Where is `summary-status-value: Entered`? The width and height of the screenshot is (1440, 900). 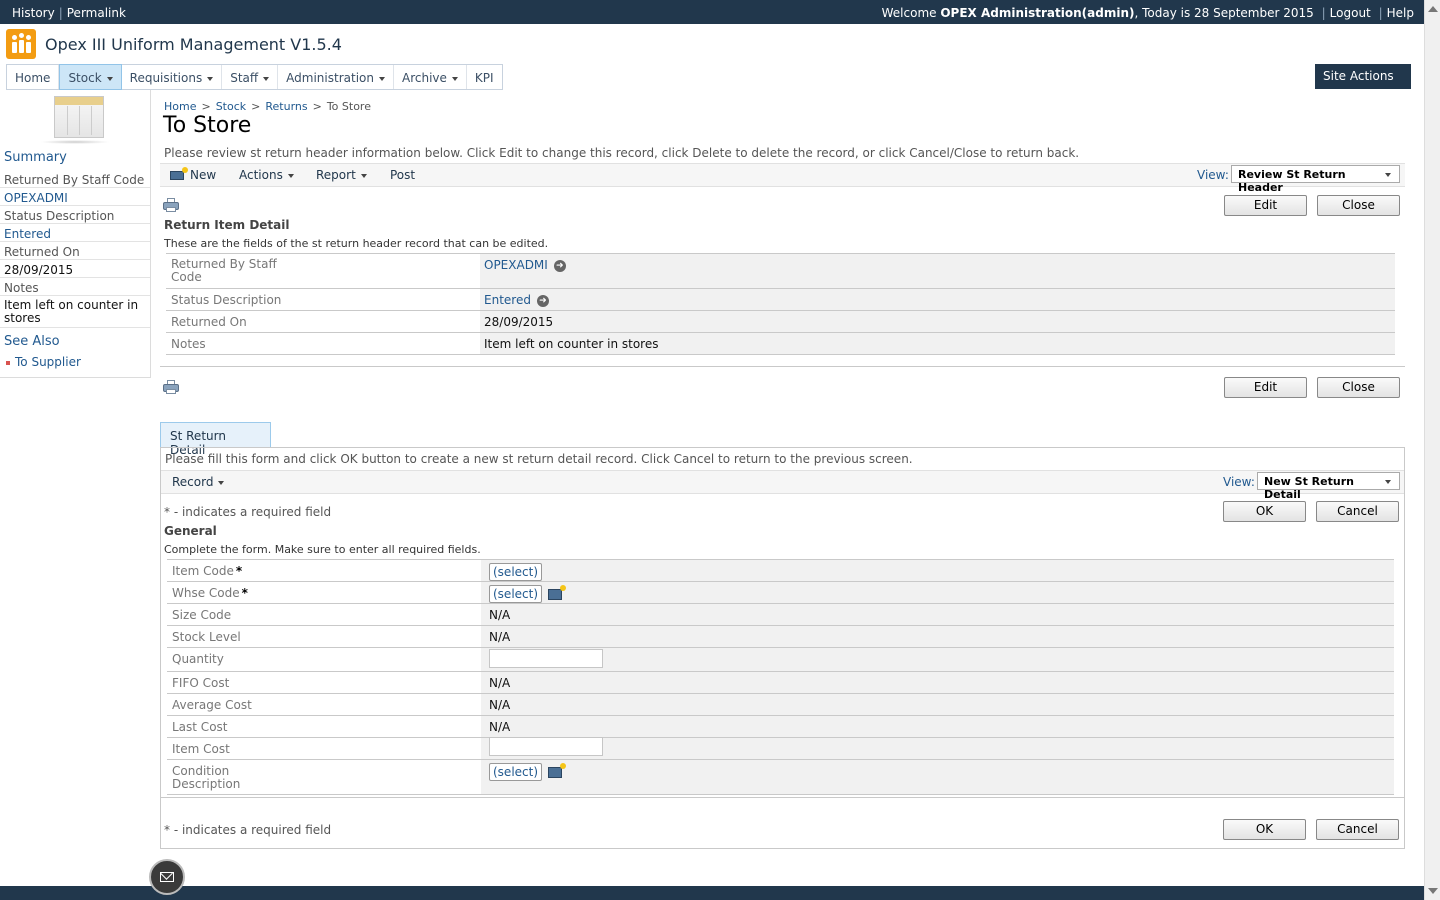 summary-status-value: Entered is located at coordinates (27, 234).